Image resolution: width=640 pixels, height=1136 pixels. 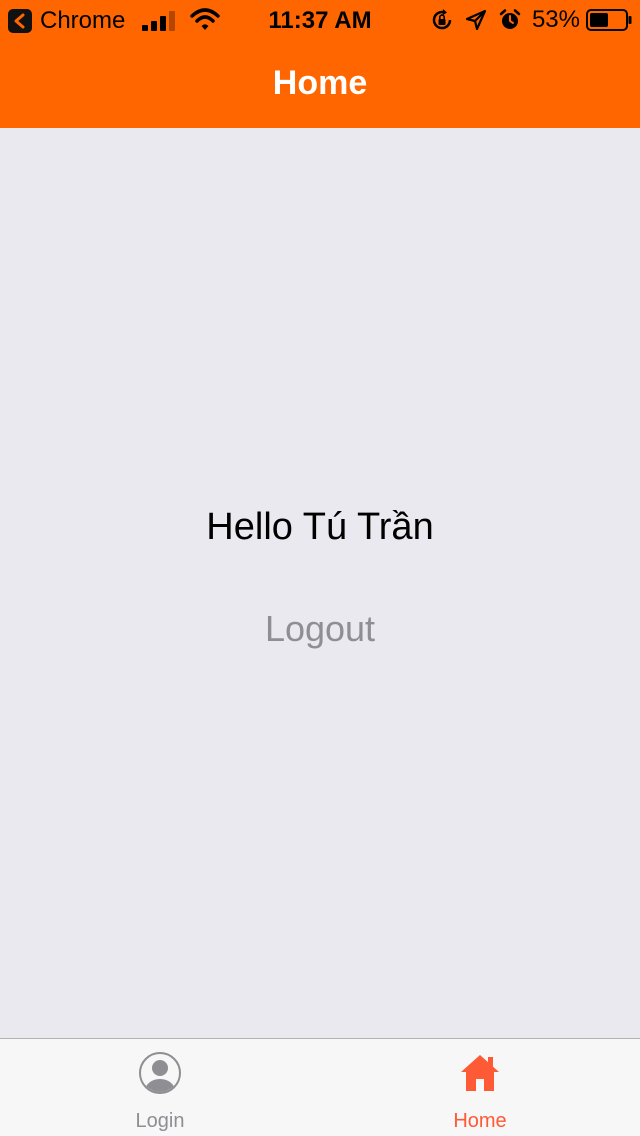 I want to click on status-bar: Chrome 11:37 AM 53%, so click(x=320, y=20).